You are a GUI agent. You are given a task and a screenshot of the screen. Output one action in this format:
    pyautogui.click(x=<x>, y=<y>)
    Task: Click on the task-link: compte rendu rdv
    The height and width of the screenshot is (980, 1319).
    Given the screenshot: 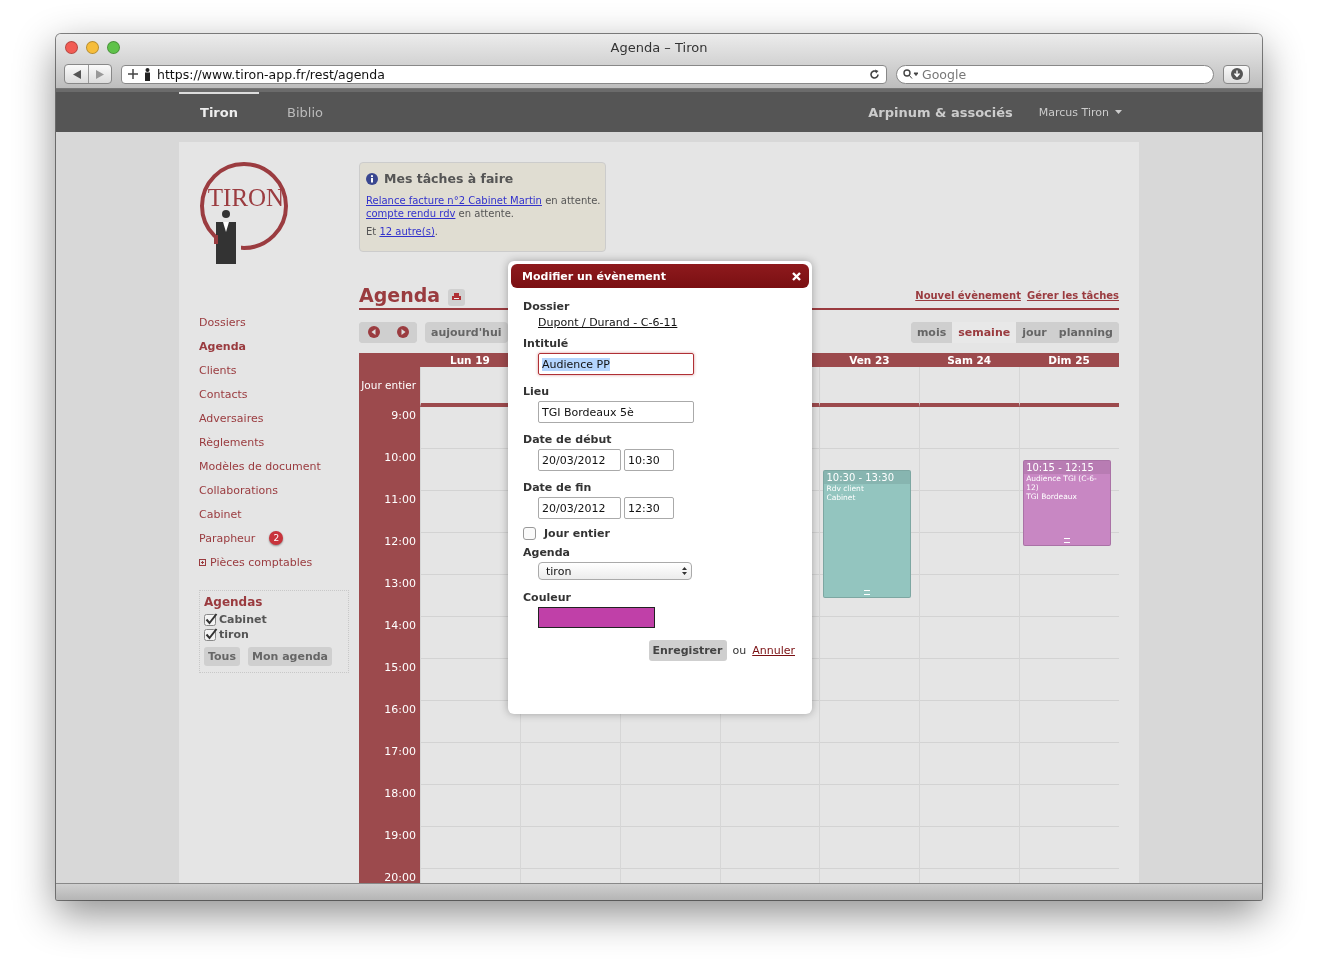 What is the action you would take?
    pyautogui.click(x=411, y=213)
    